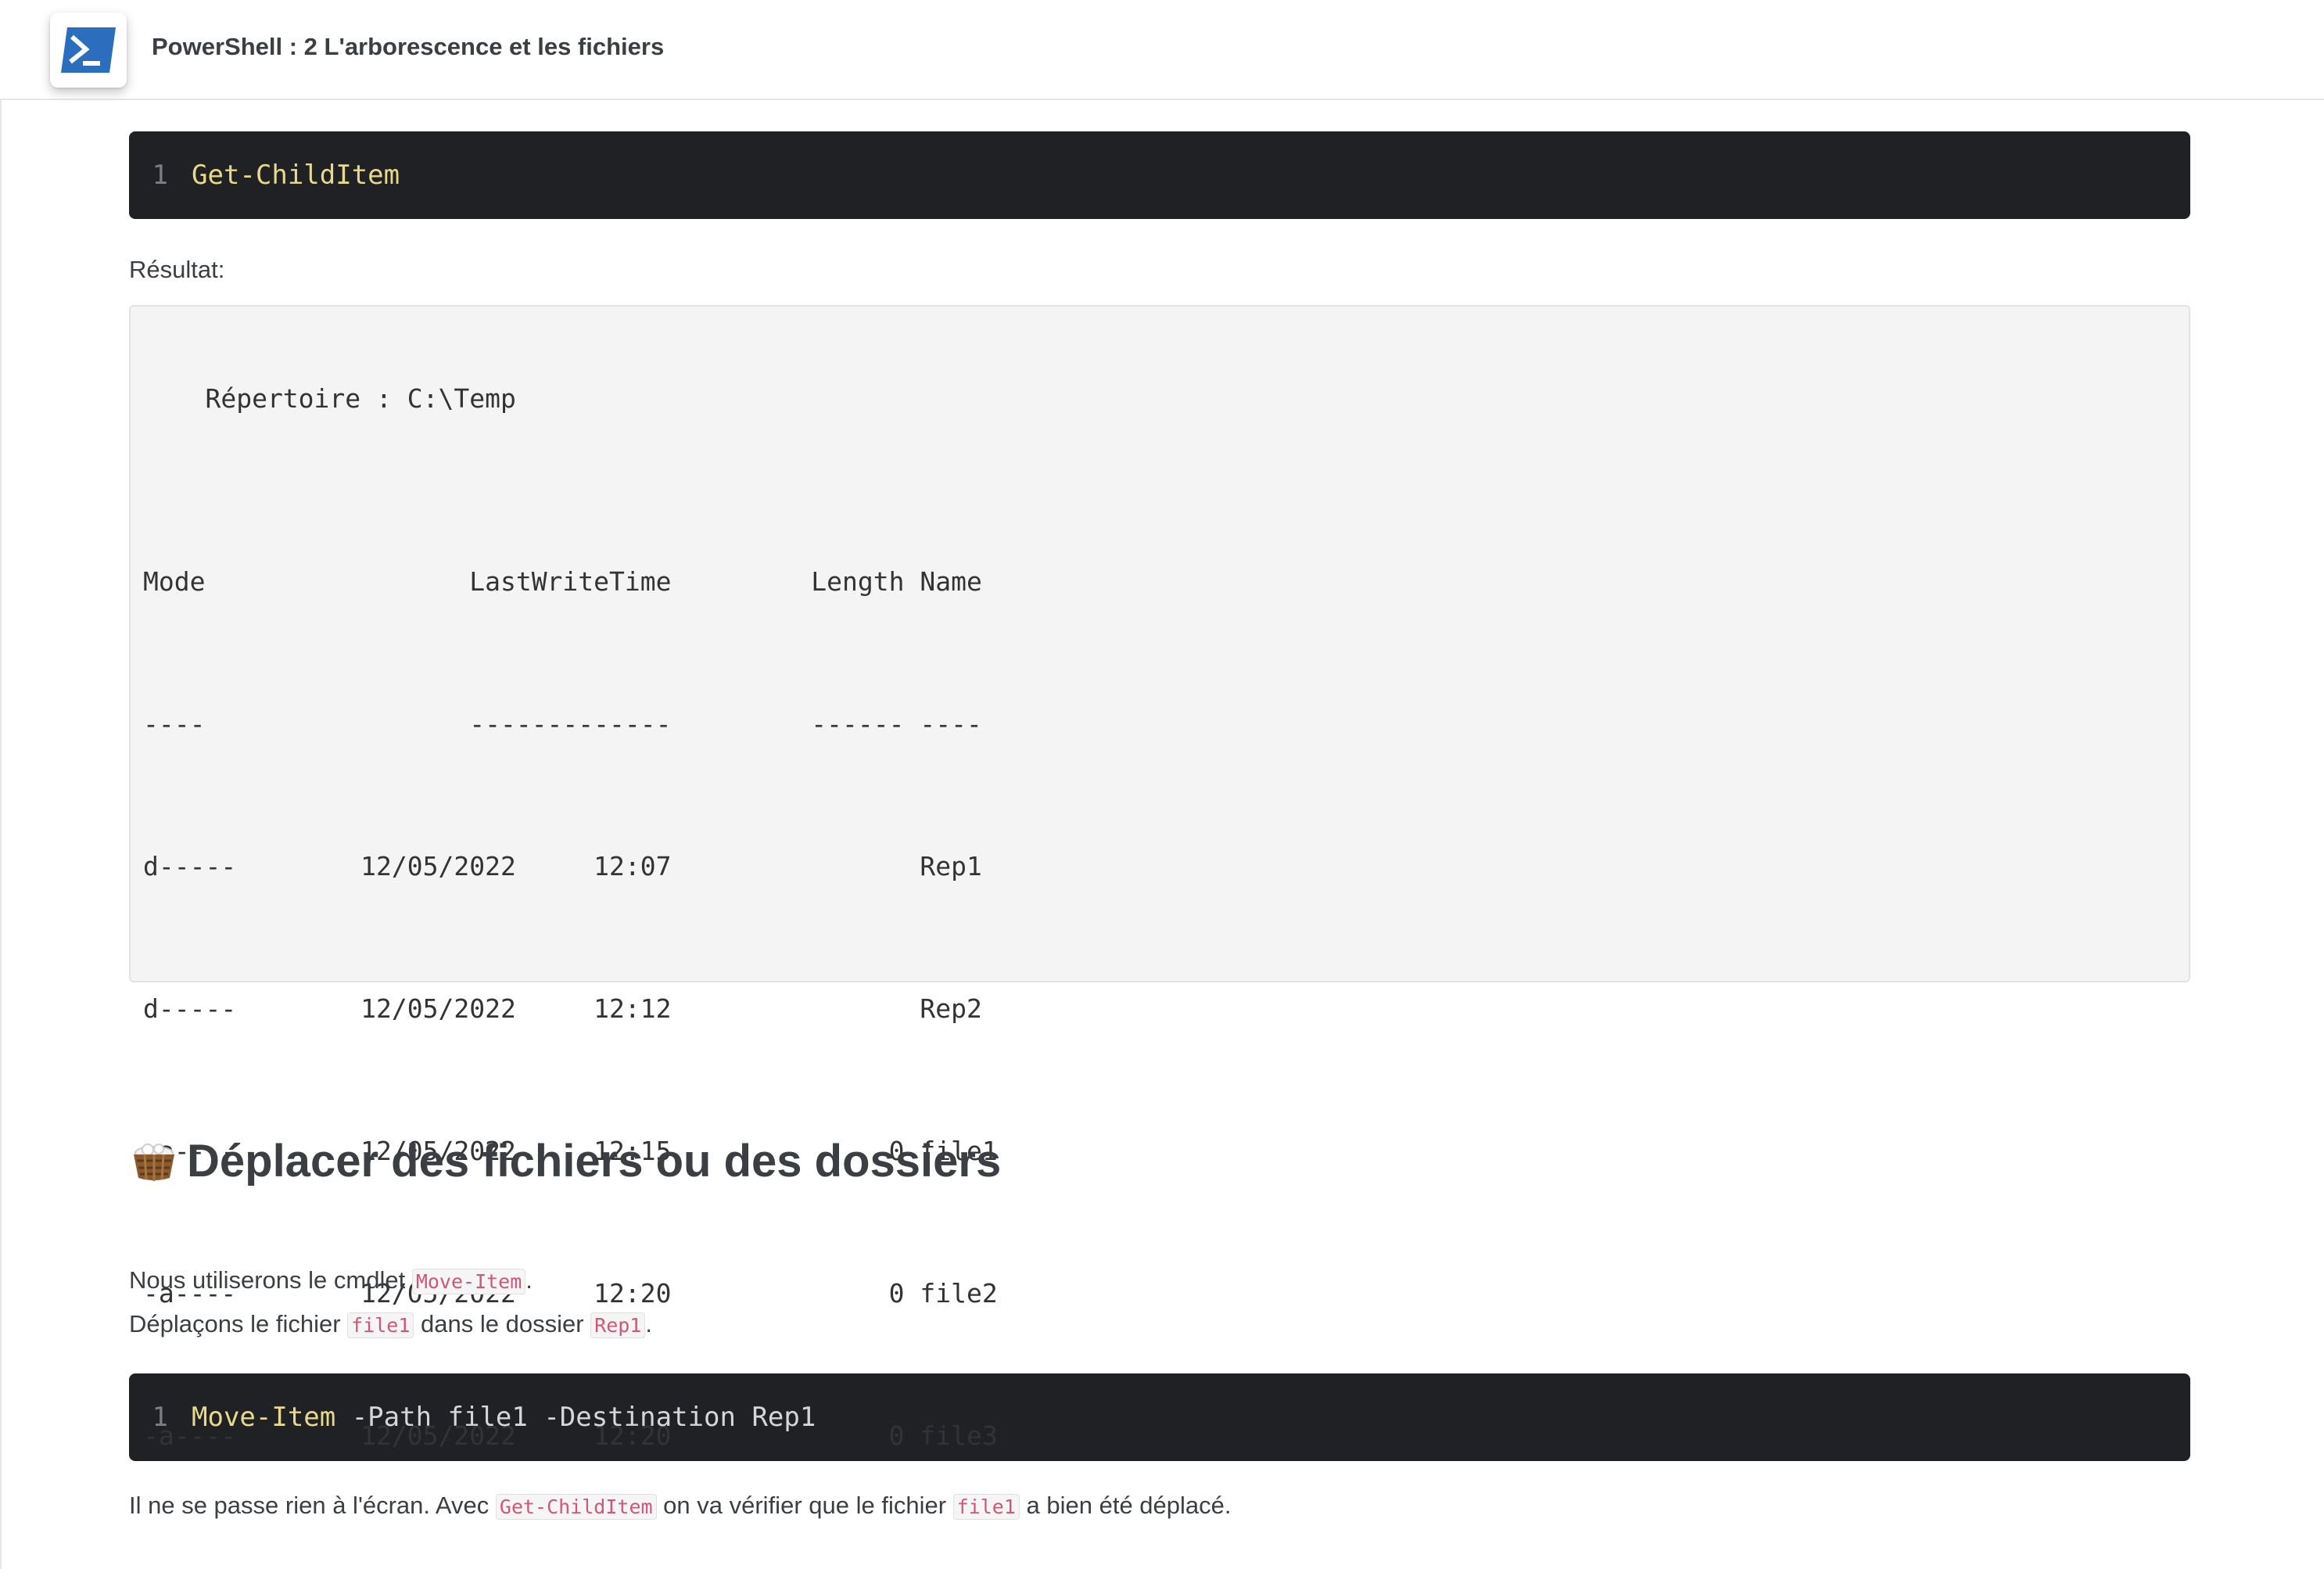 The image size is (2324, 1569). Describe the element at coordinates (468, 1281) in the screenshot. I see `inline-code: Move-Item` at that location.